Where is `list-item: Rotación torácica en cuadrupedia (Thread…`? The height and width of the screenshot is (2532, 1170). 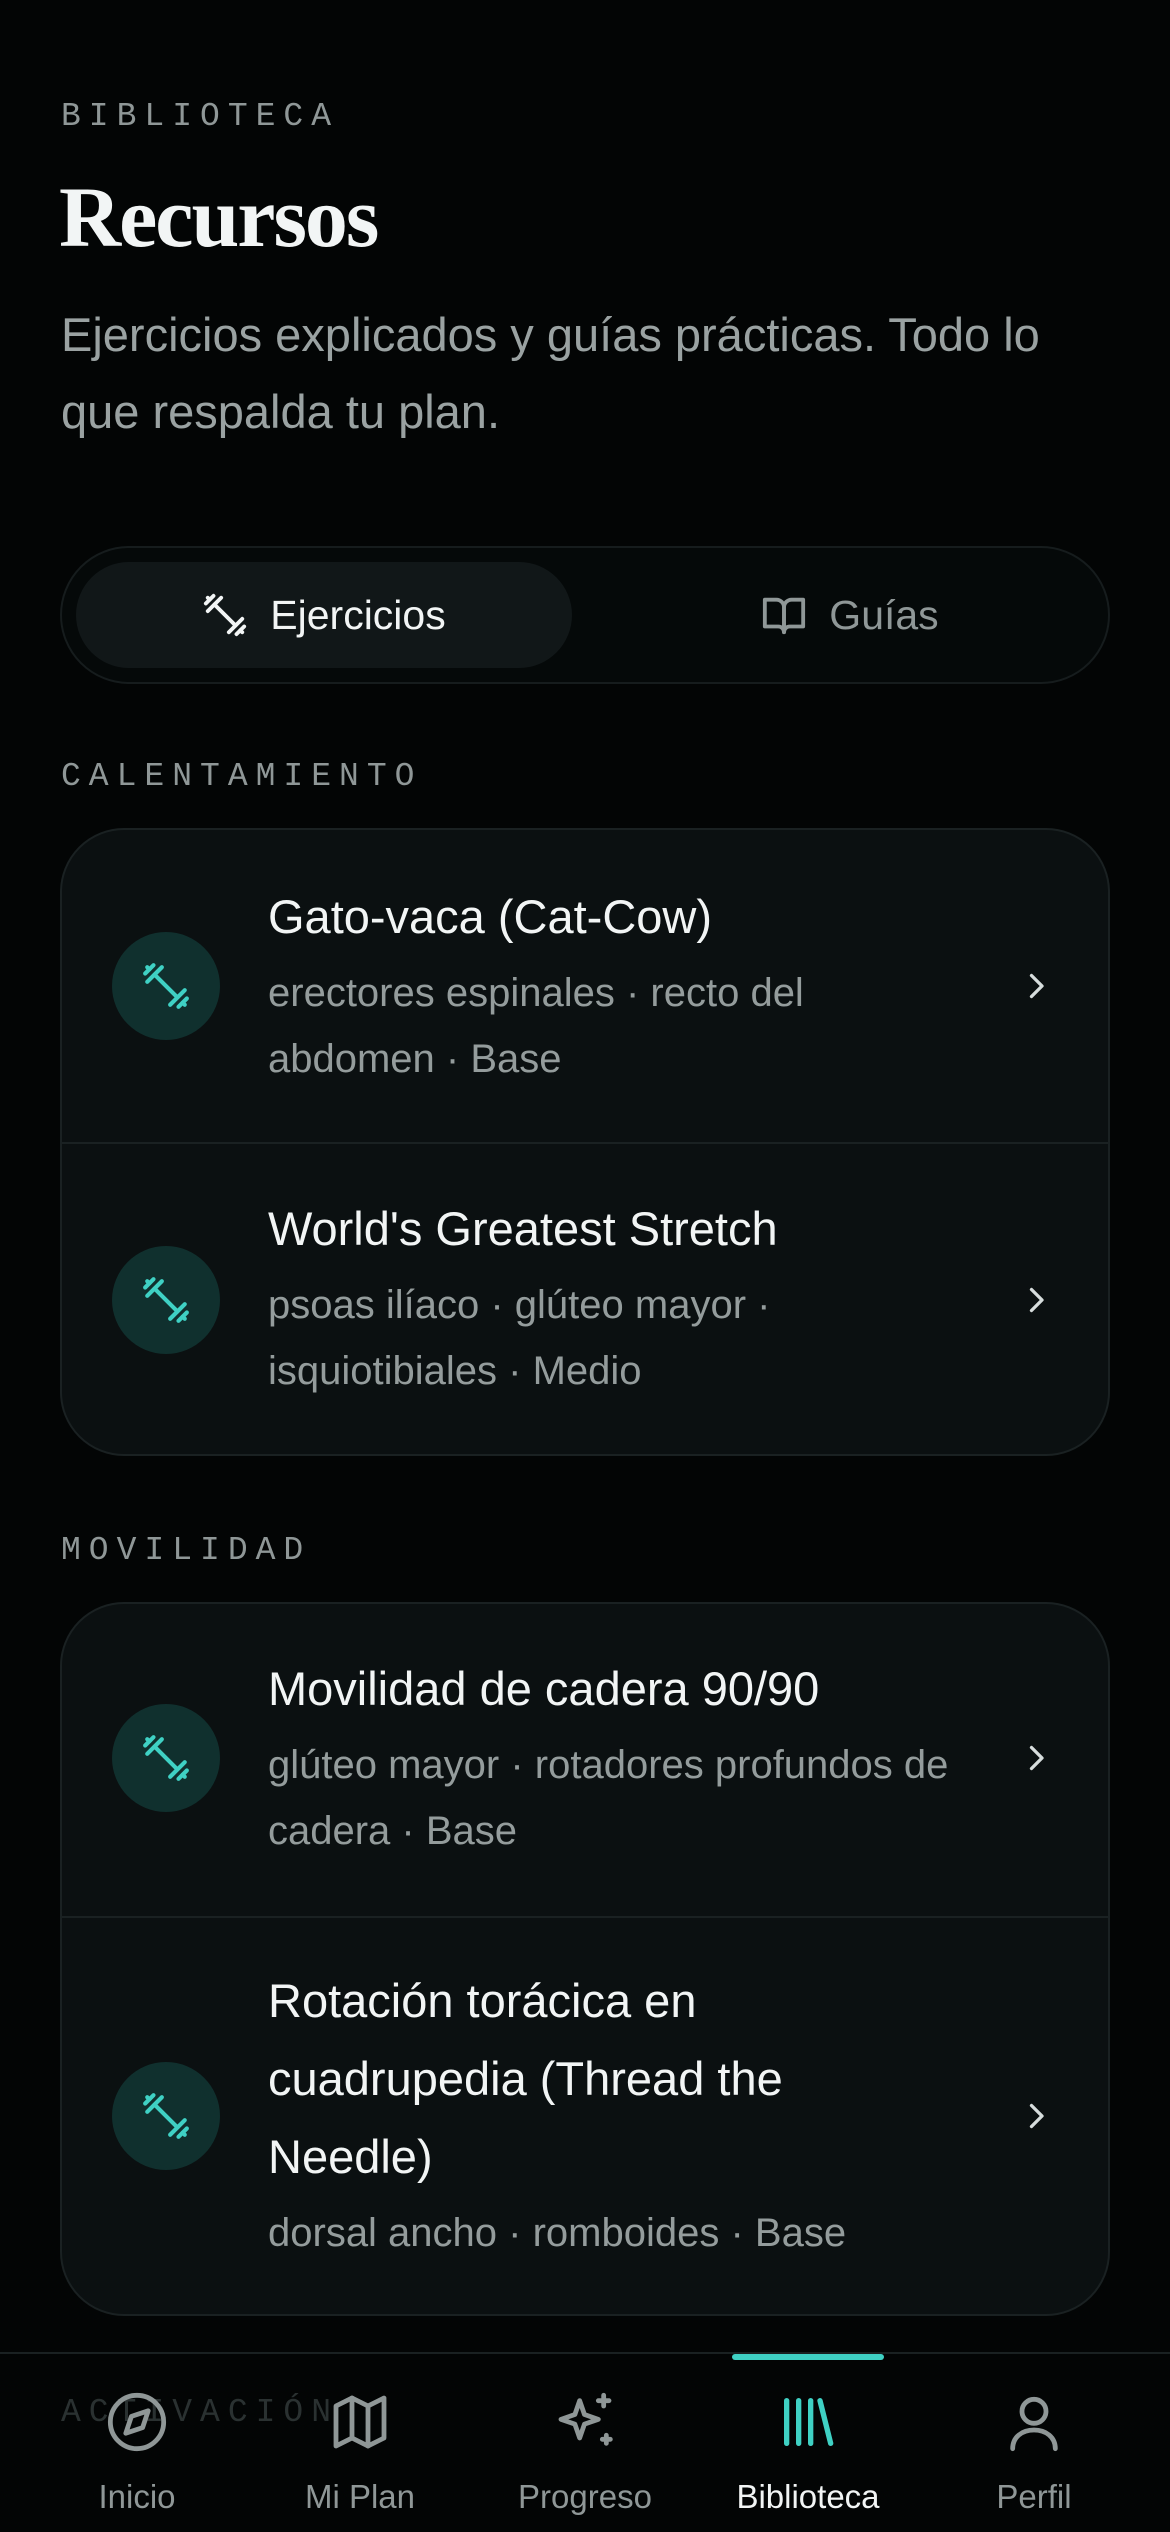 list-item: Rotación torácica en cuadrupedia (Thread… is located at coordinates (585, 2115).